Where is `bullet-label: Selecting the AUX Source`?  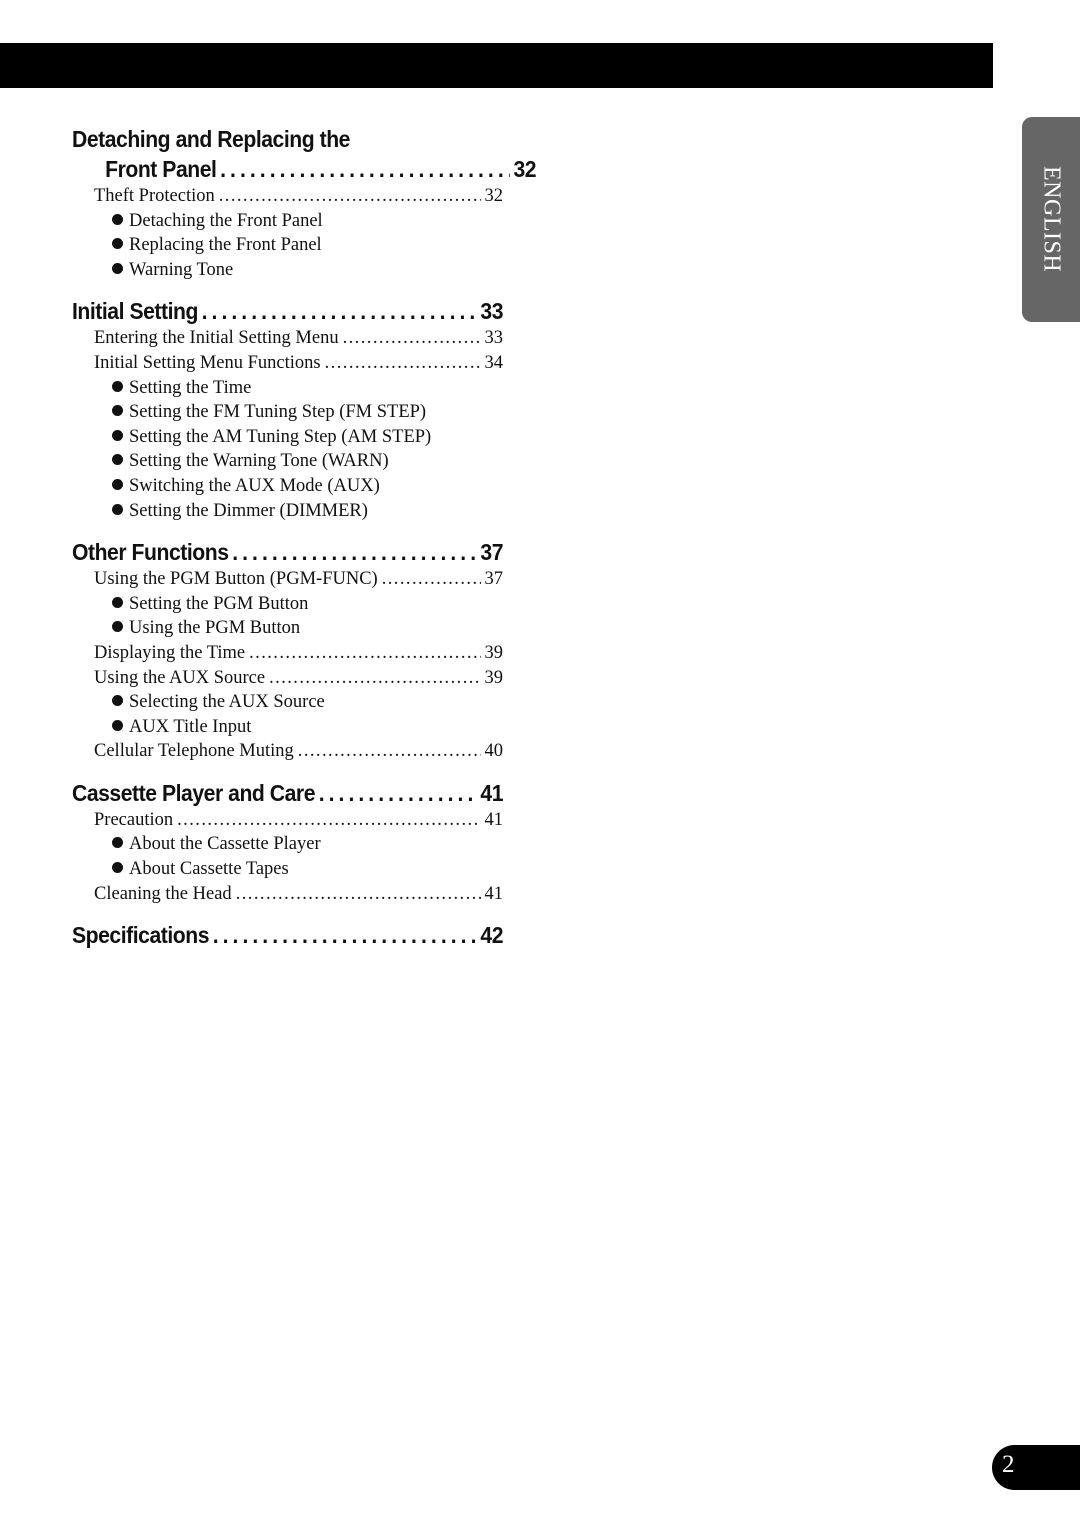
bullet-label: Selecting the AUX Source is located at coordinates (227, 702).